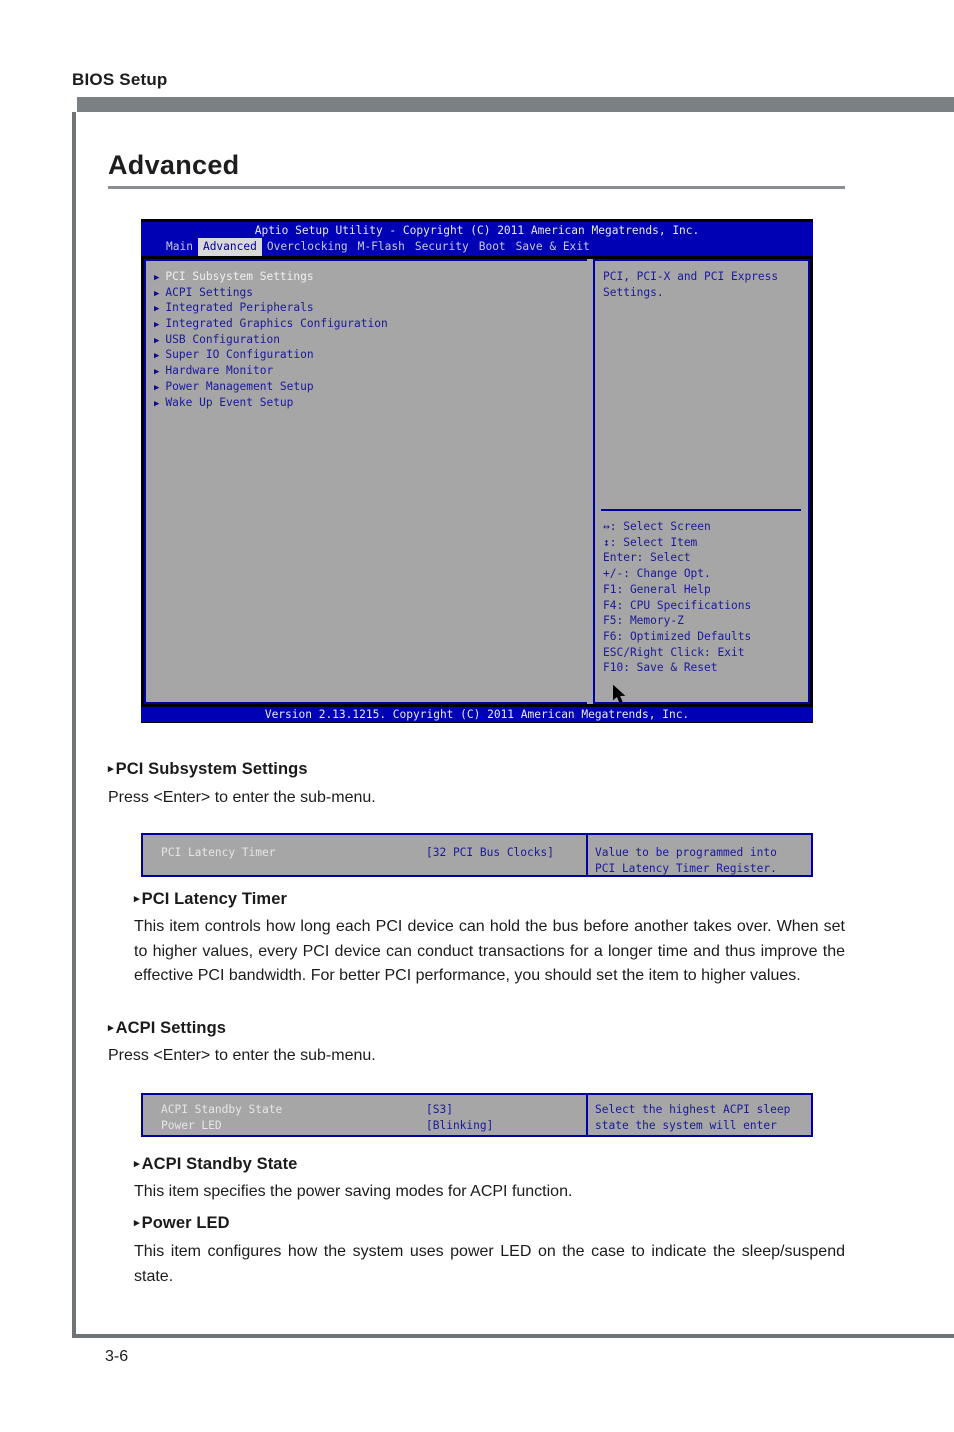 This screenshot has width=954, height=1432. I want to click on page-title: Advanced, so click(174, 165).